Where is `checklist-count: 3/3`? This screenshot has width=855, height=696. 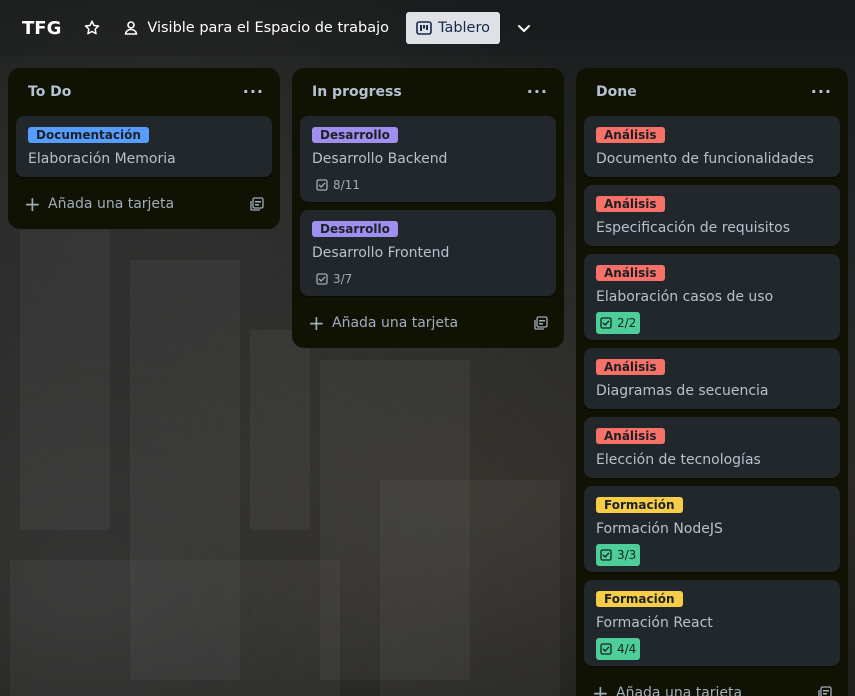
checklist-count: 3/3 is located at coordinates (627, 555).